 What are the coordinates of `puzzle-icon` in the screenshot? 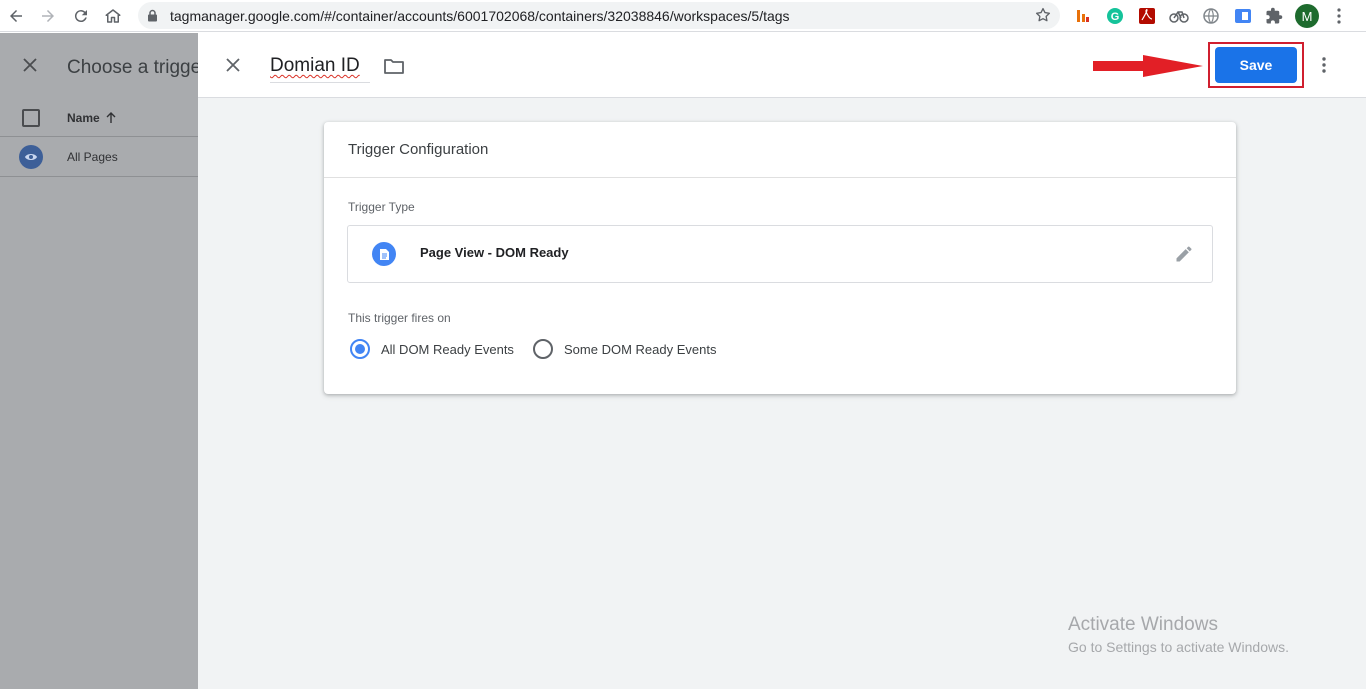 It's located at (1274, 16).